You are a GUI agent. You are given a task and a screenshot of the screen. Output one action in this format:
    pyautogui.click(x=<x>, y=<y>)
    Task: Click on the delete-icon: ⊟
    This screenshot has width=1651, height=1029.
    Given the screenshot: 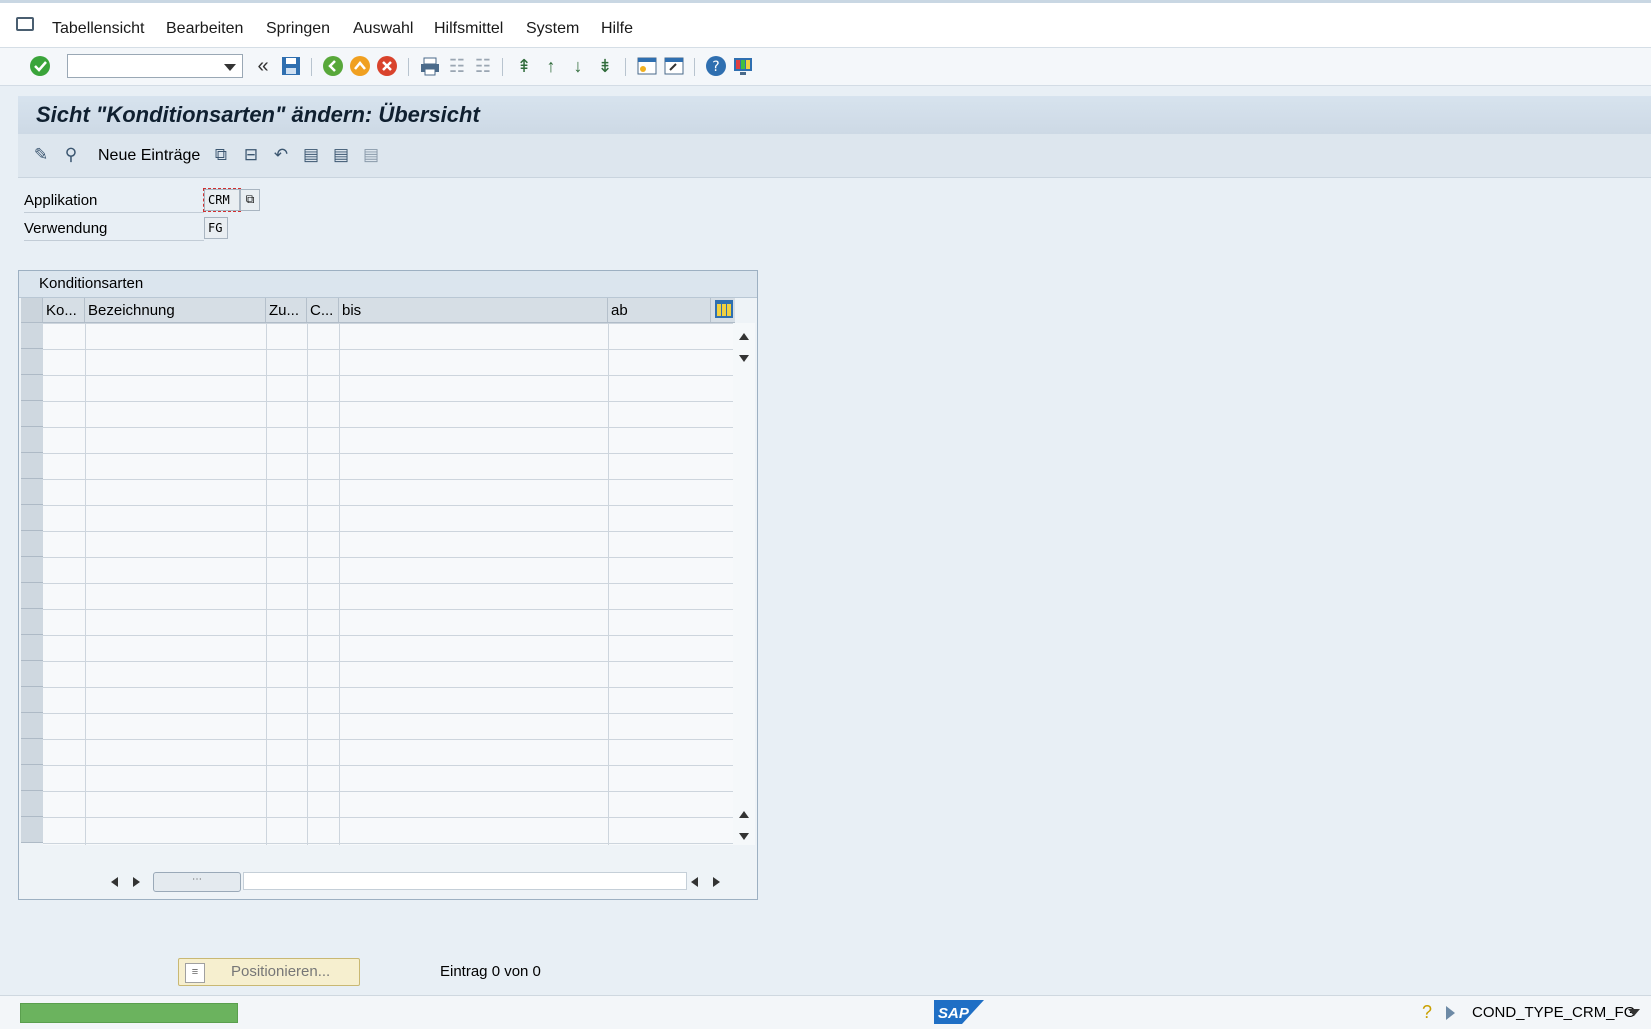 What is the action you would take?
    pyautogui.click(x=251, y=155)
    